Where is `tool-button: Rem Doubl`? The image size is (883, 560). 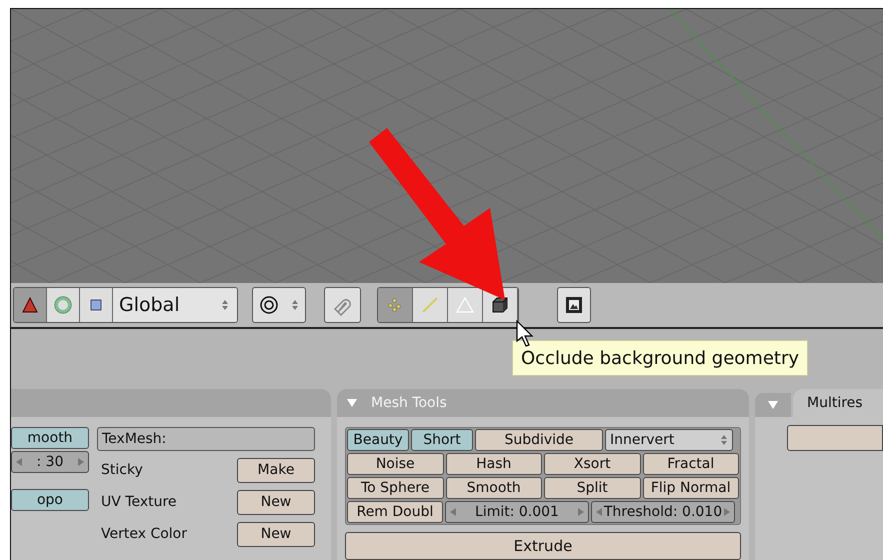
tool-button: Rem Doubl is located at coordinates (395, 512).